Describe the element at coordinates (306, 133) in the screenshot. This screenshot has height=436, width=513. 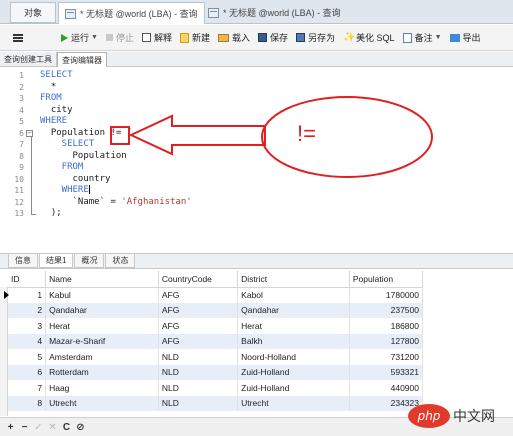
I see `annotation-label: !=` at that location.